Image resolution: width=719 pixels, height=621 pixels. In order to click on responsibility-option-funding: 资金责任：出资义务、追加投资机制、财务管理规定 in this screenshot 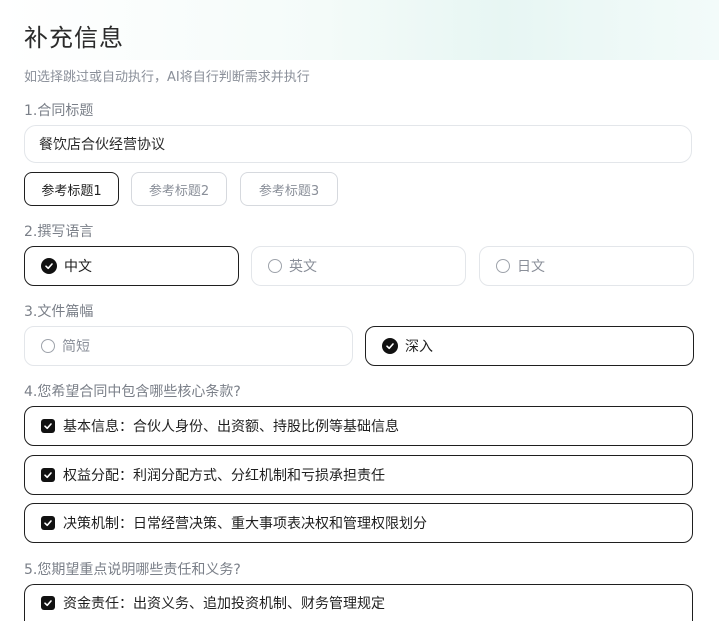, I will do `click(358, 602)`.